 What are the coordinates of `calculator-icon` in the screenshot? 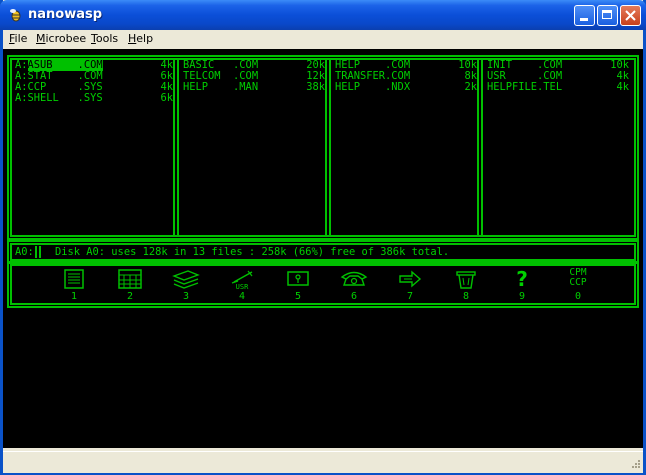 It's located at (130, 279).